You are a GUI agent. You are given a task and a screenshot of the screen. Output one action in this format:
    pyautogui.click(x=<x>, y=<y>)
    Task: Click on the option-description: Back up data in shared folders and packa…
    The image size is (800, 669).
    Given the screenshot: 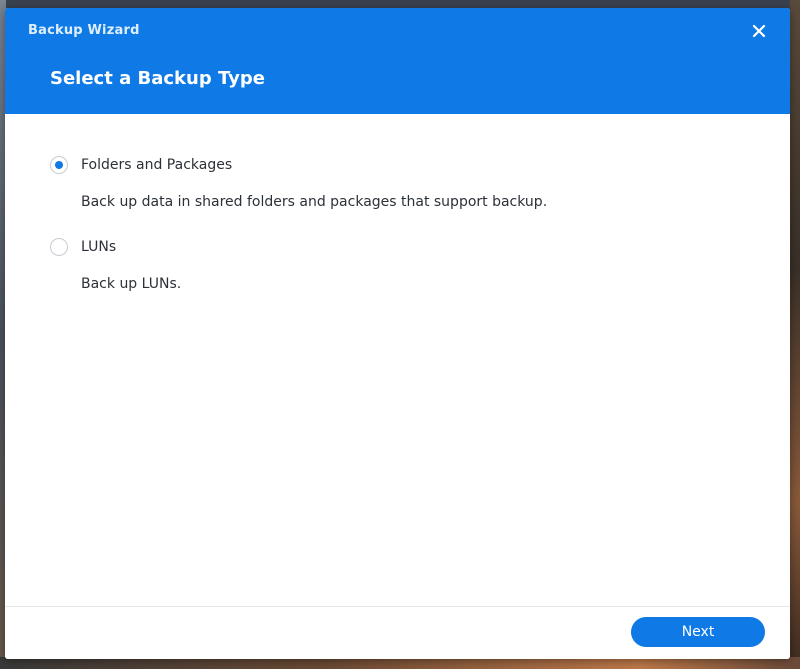 What is the action you would take?
    pyautogui.click(x=314, y=202)
    